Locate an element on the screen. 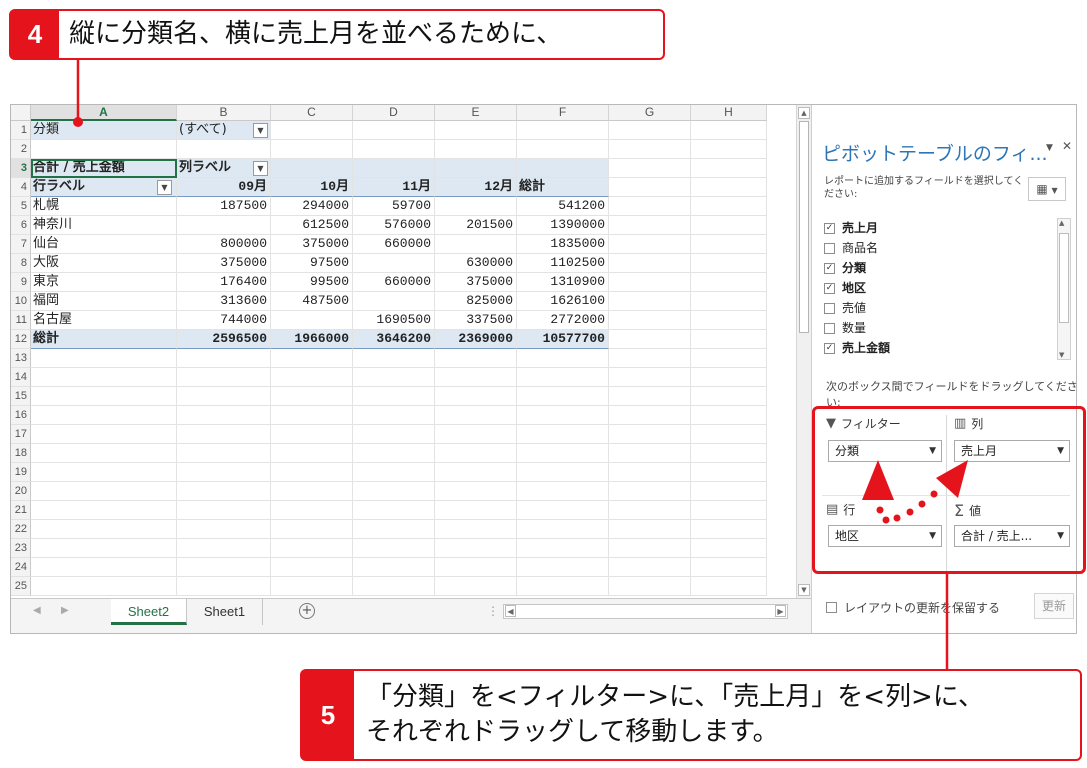 This screenshot has height=768, width=1087. total-header-cell: 総計 is located at coordinates (563, 187).